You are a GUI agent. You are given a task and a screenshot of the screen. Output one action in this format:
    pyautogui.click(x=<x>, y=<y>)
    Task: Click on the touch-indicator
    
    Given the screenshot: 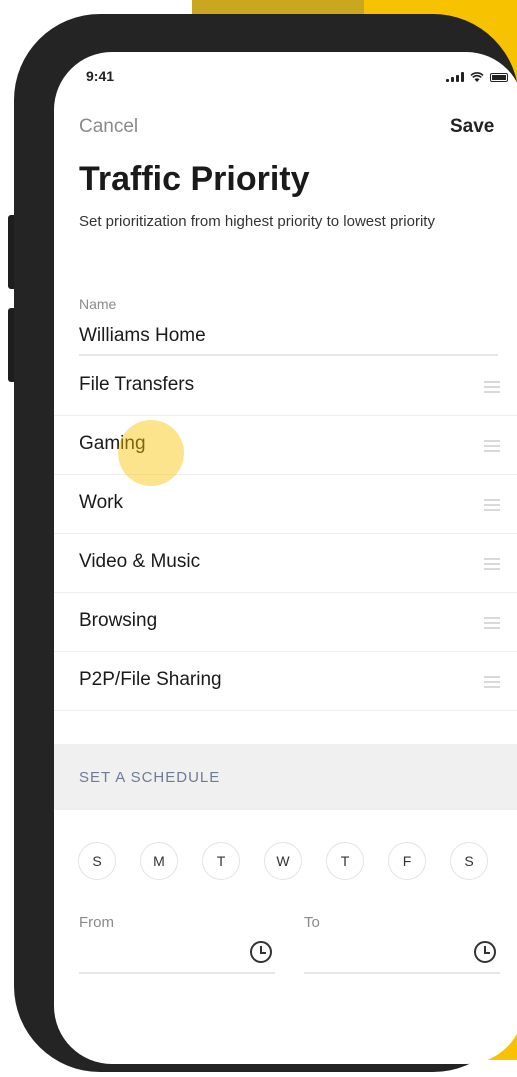 What is the action you would take?
    pyautogui.click(x=151, y=453)
    